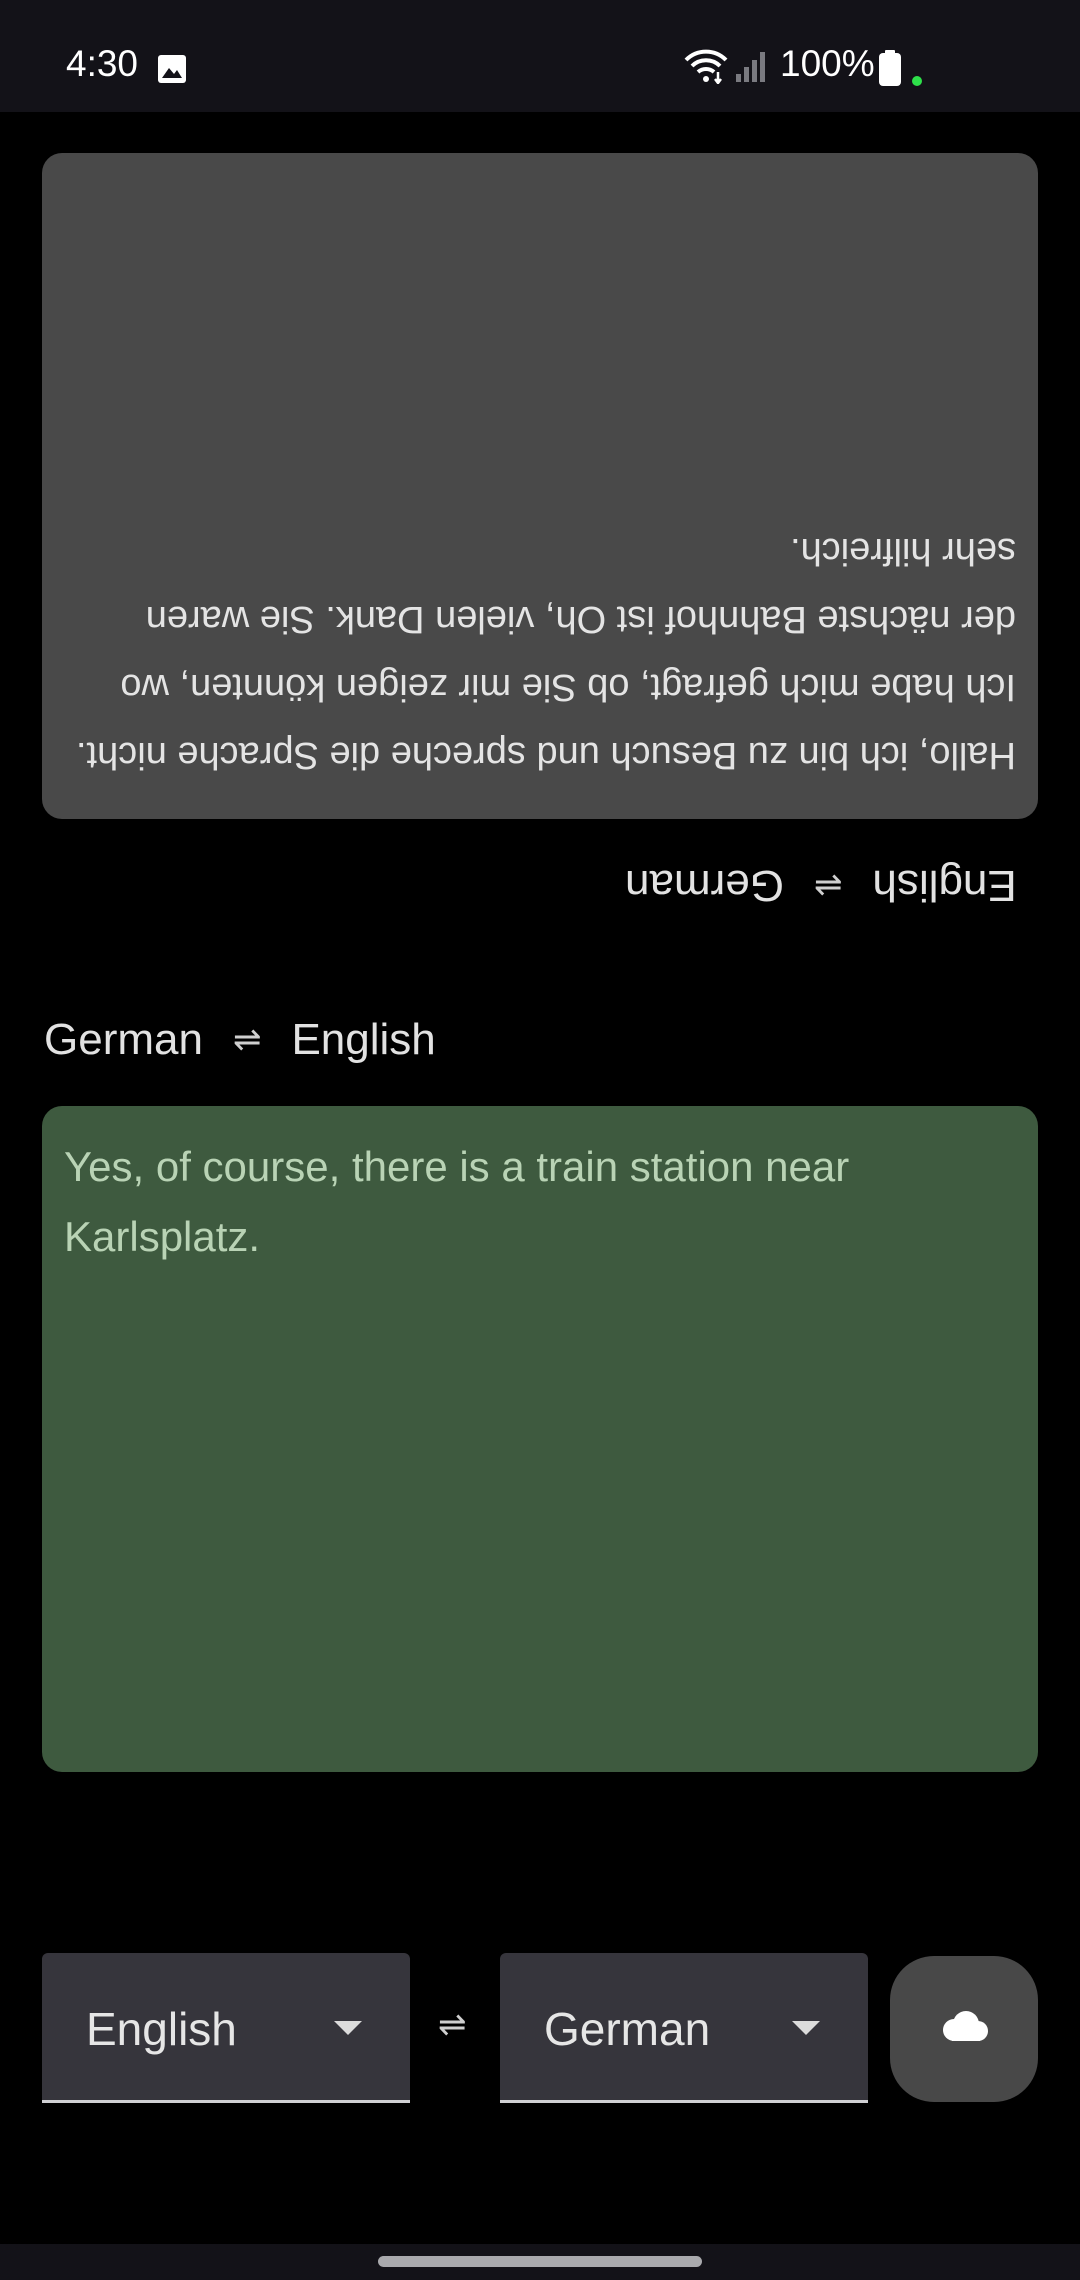 Image resolution: width=1080 pixels, height=2280 pixels. I want to click on source-language-dropdown: English, so click(226, 2028).